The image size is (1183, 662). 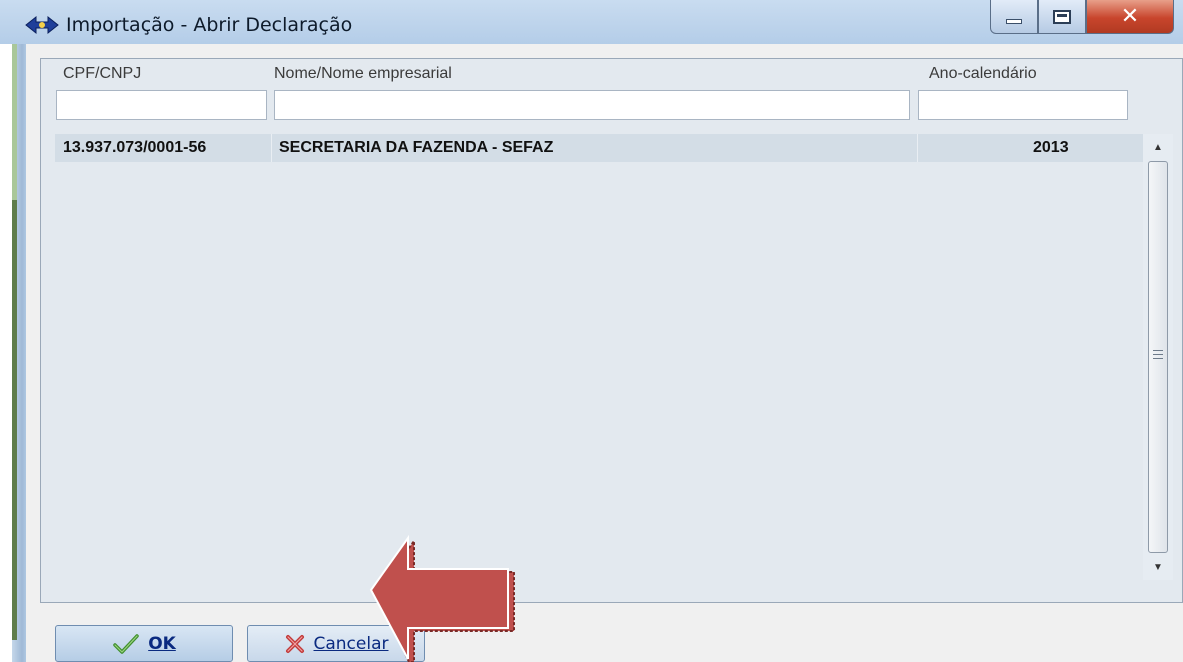 What do you see at coordinates (294, 643) in the screenshot?
I see `x-mark-icon` at bounding box center [294, 643].